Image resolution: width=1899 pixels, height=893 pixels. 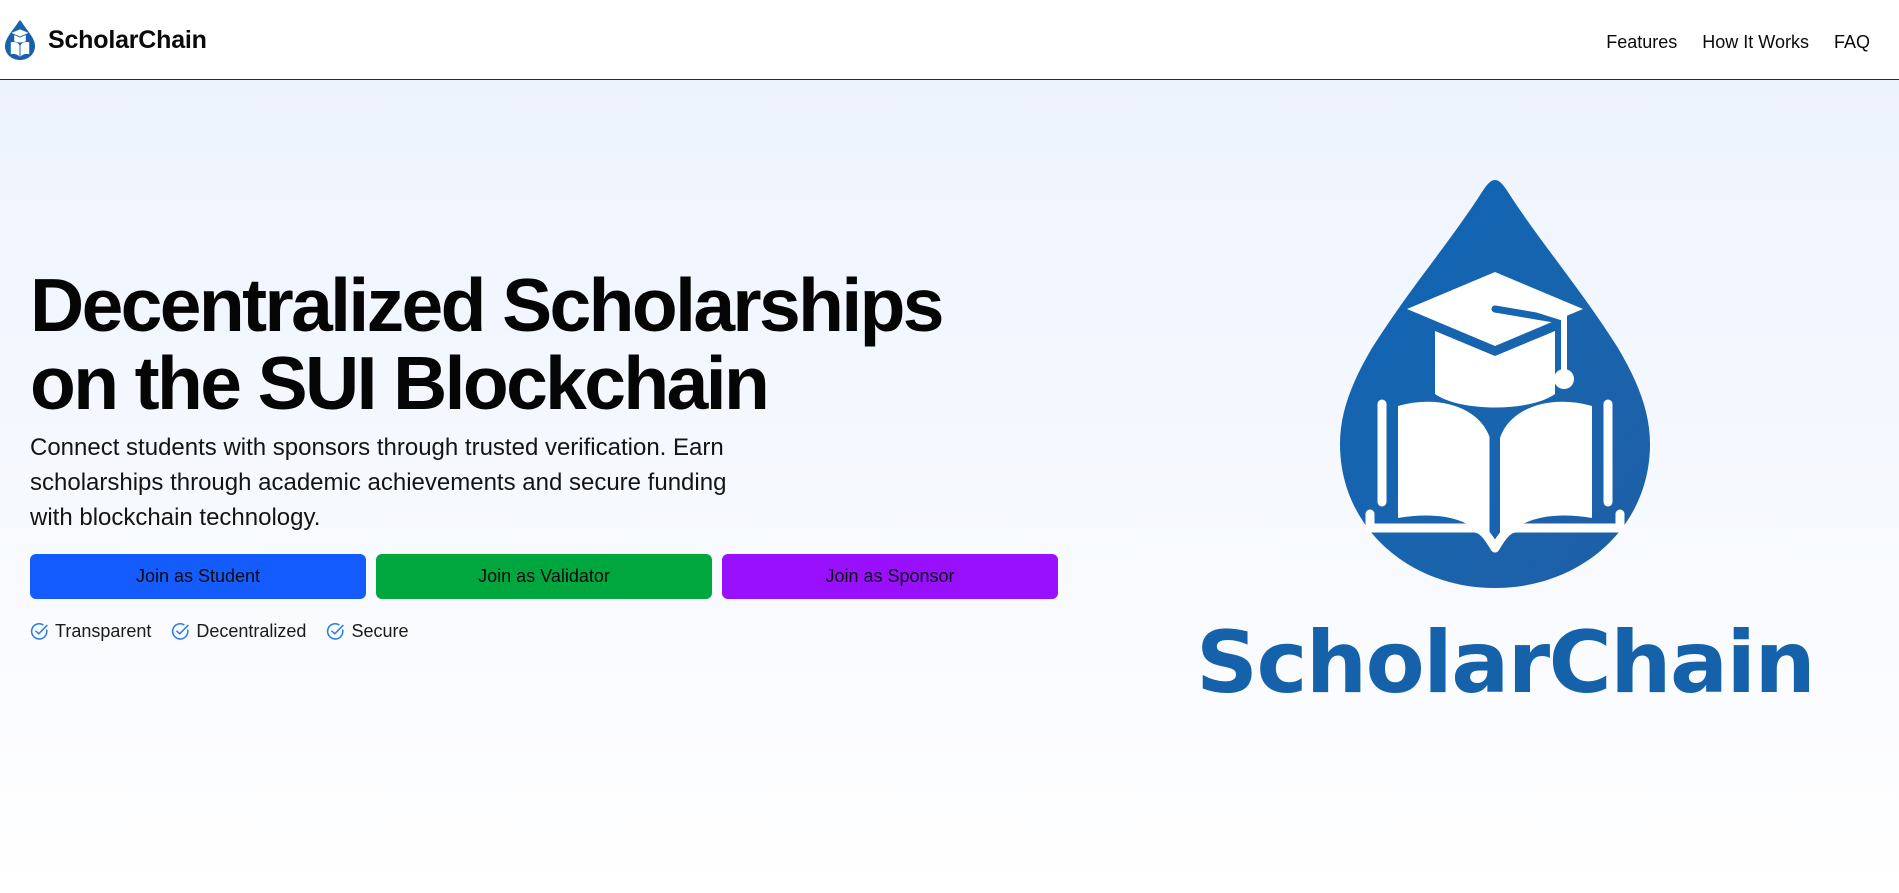 I want to click on scholarchain-hero-logo-icon, so click(x=1495, y=384).